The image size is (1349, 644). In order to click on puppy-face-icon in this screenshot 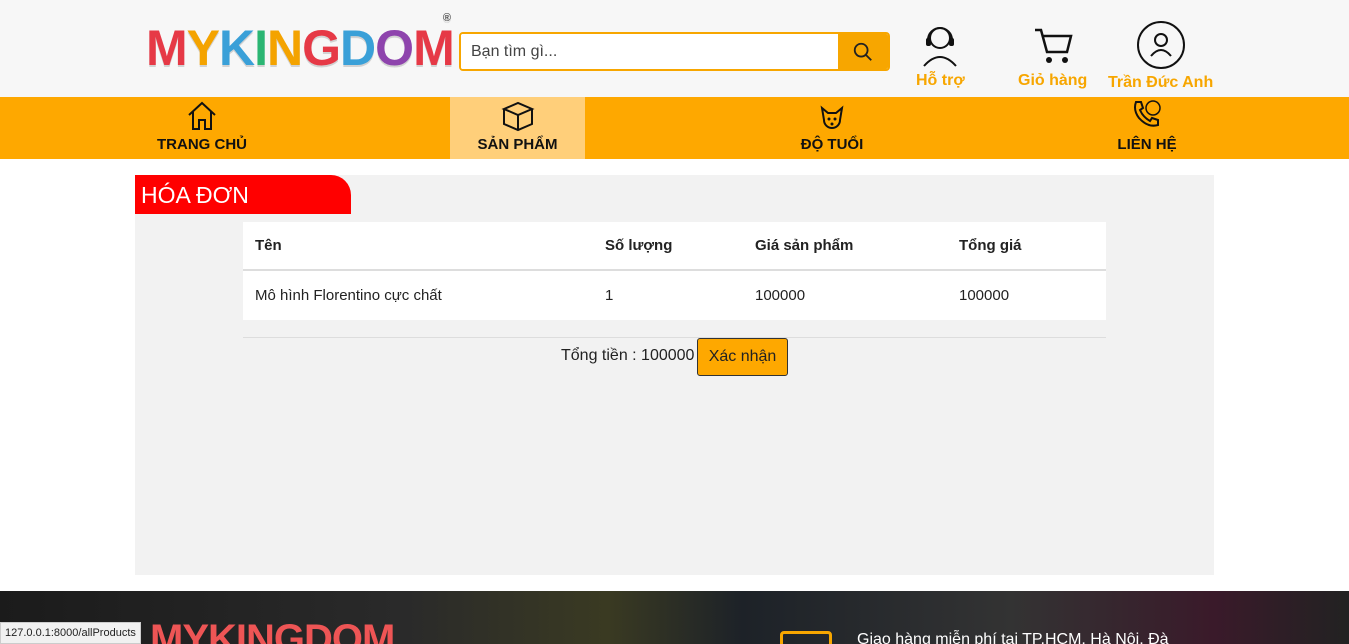, I will do `click(832, 117)`.